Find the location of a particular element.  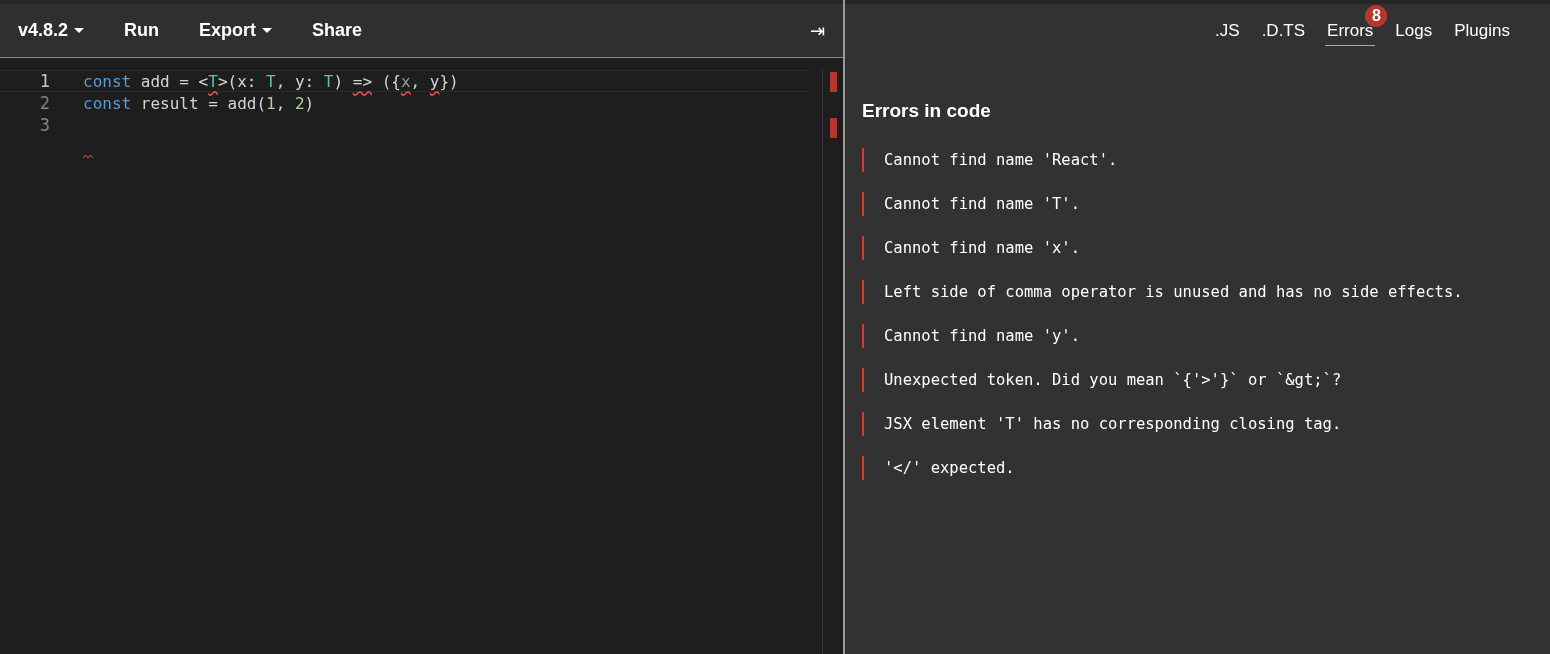

error-message: Cannot find name 'React'. is located at coordinates (1197, 160).